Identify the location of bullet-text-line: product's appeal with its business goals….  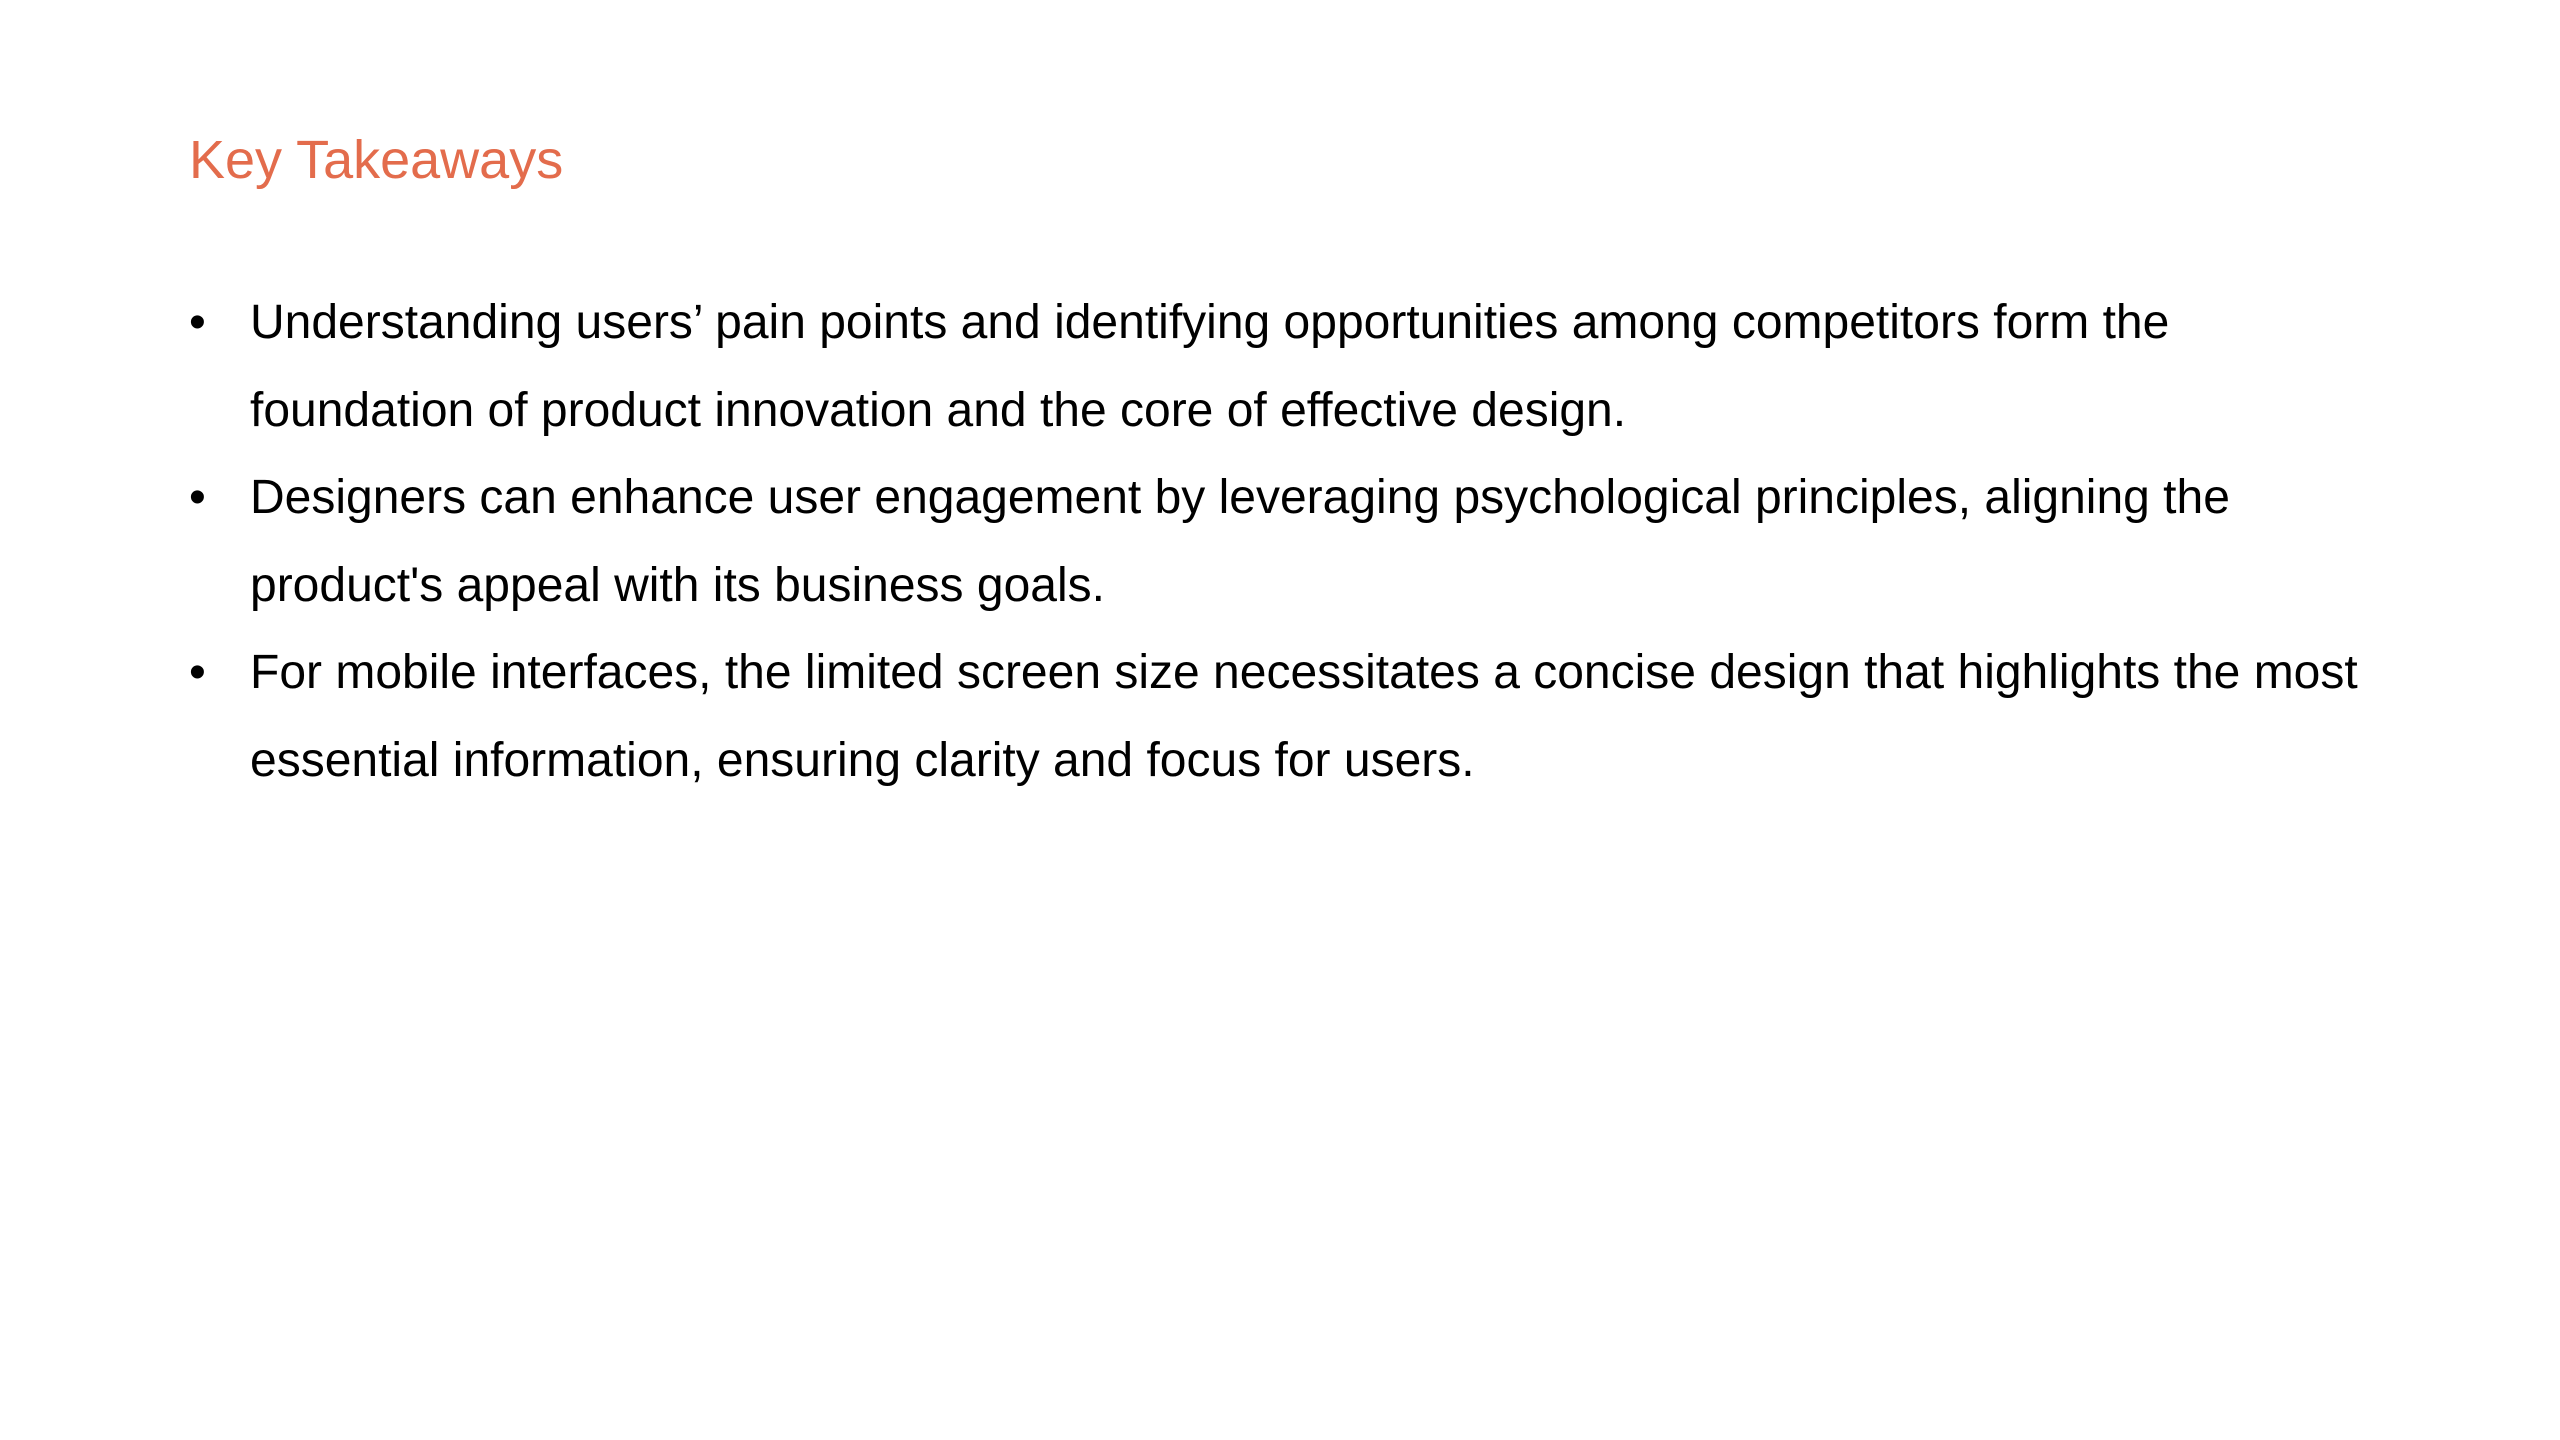
(677, 585).